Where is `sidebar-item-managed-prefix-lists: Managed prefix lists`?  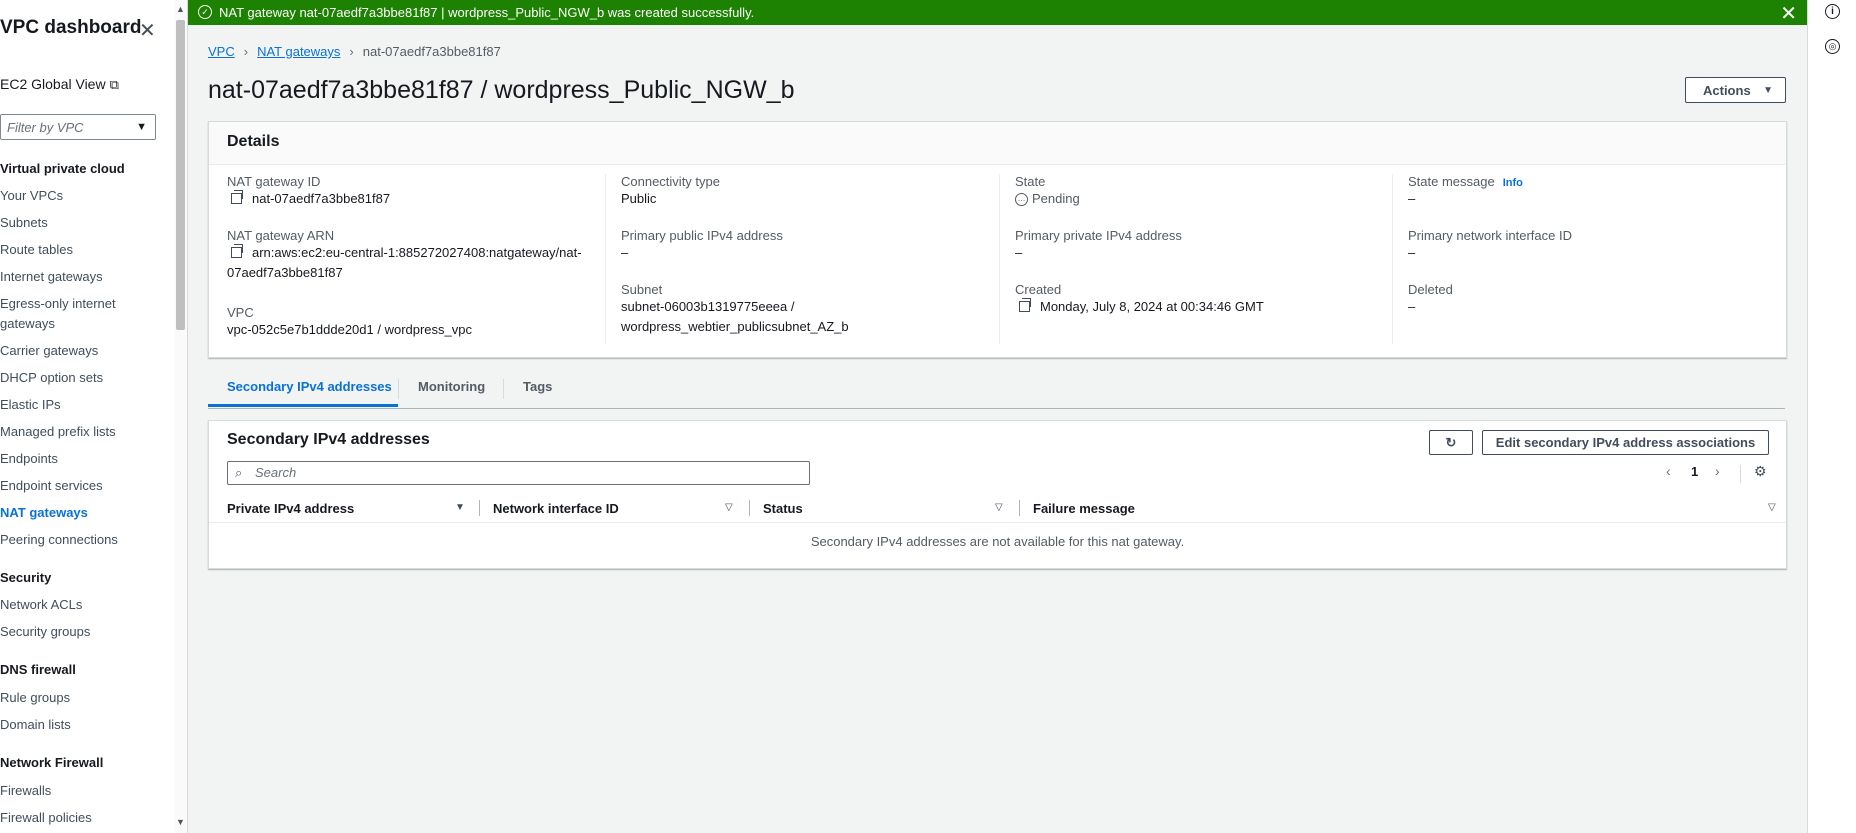
sidebar-item-managed-prefix-lists: Managed prefix lists is located at coordinates (67, 432).